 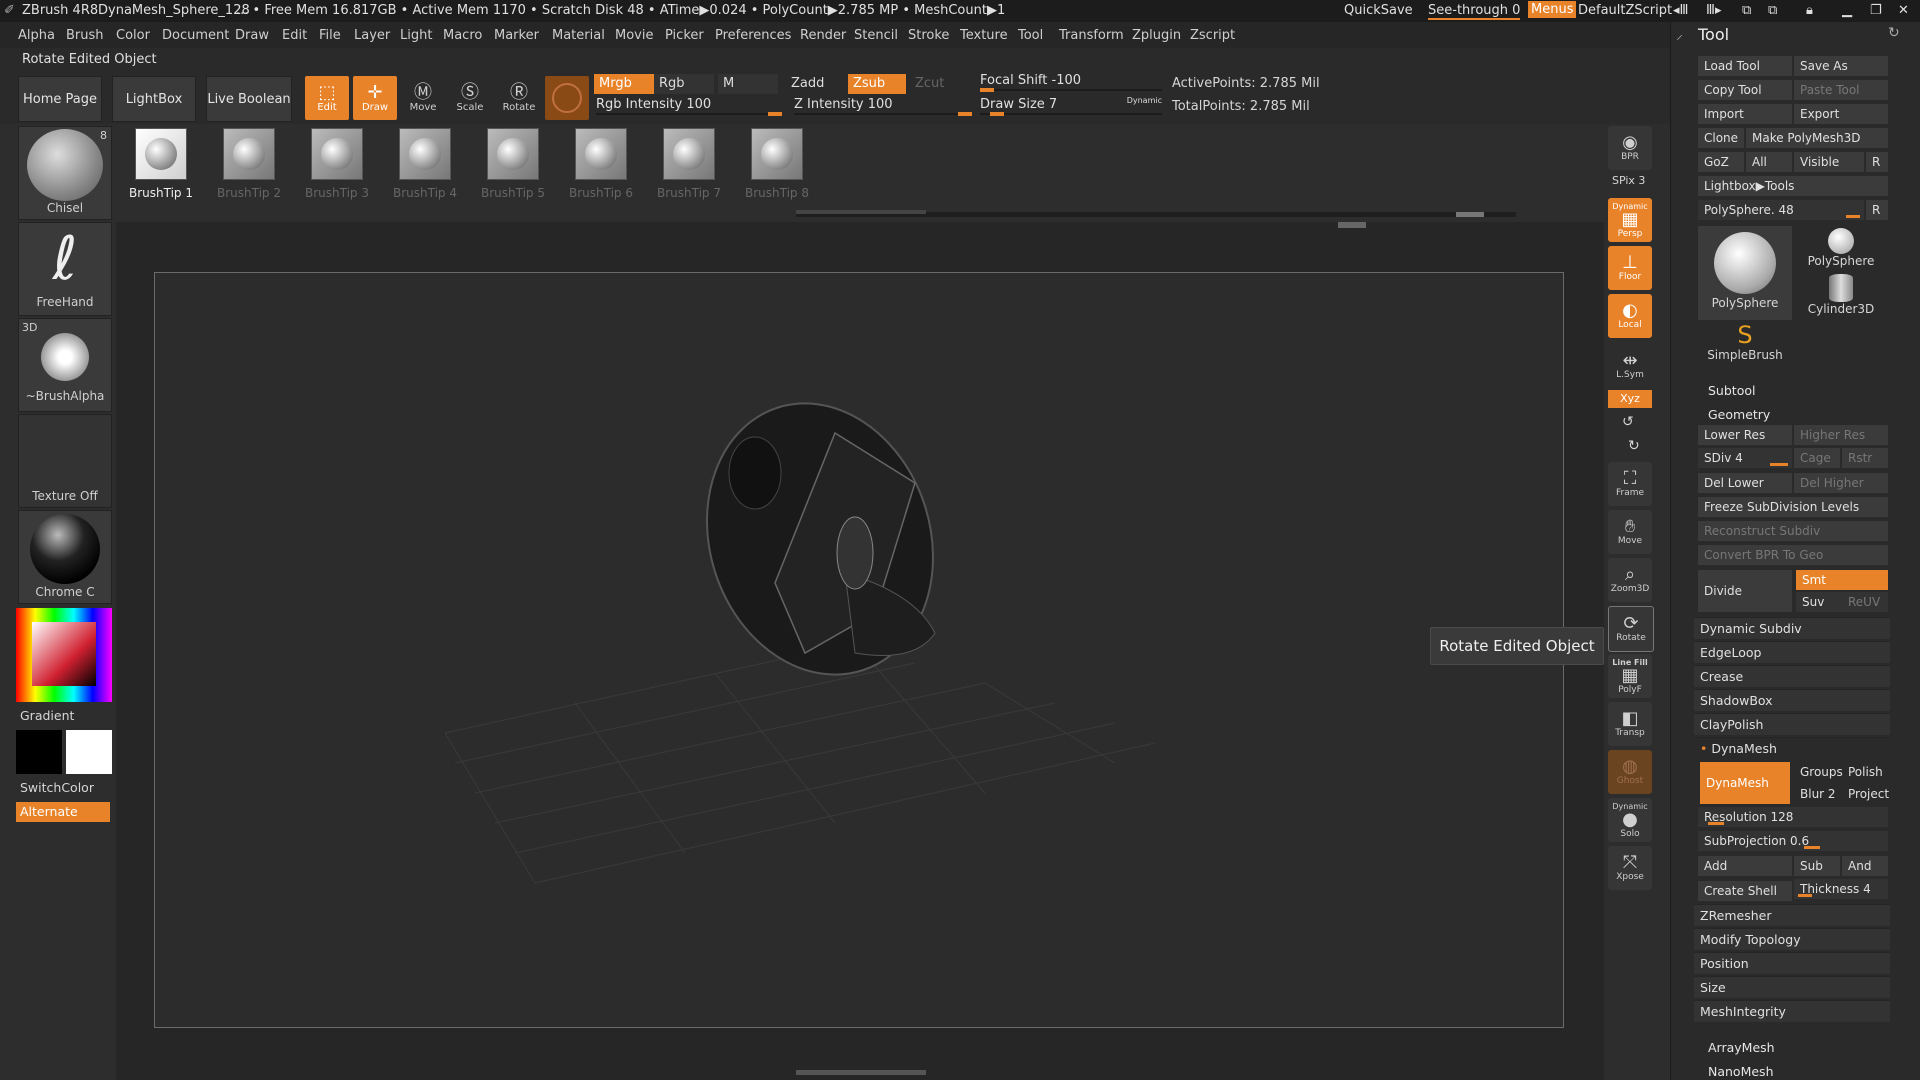 I want to click on polysphere-tool-item: PolySphere, so click(x=1841, y=249).